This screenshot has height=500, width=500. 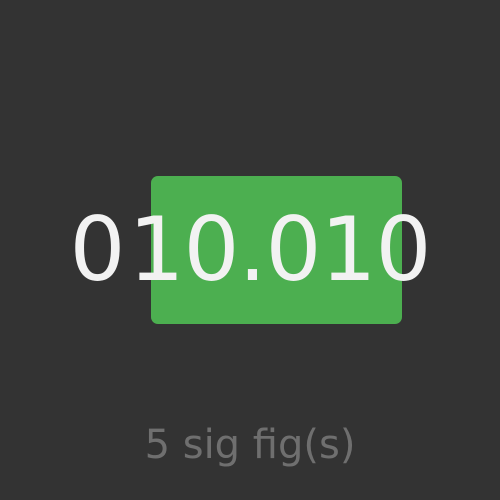 I want to click on significant-digits: 10.010, so click(x=280, y=249).